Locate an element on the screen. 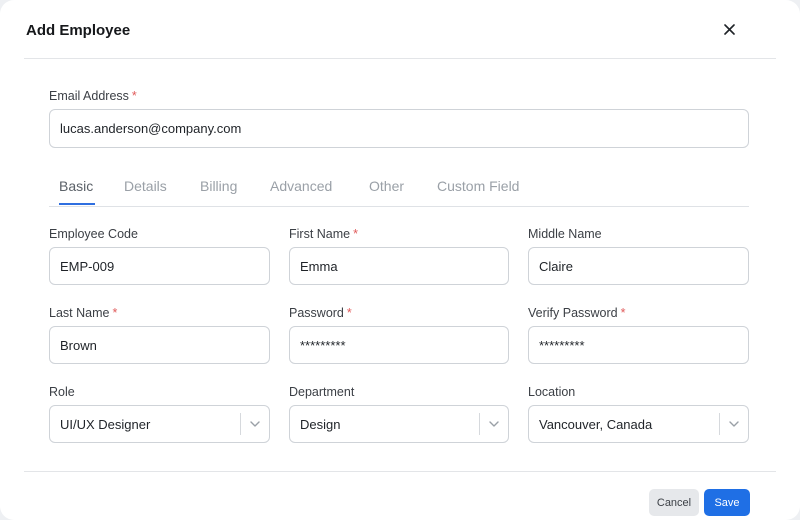  role-label-text: Role is located at coordinates (62, 392).